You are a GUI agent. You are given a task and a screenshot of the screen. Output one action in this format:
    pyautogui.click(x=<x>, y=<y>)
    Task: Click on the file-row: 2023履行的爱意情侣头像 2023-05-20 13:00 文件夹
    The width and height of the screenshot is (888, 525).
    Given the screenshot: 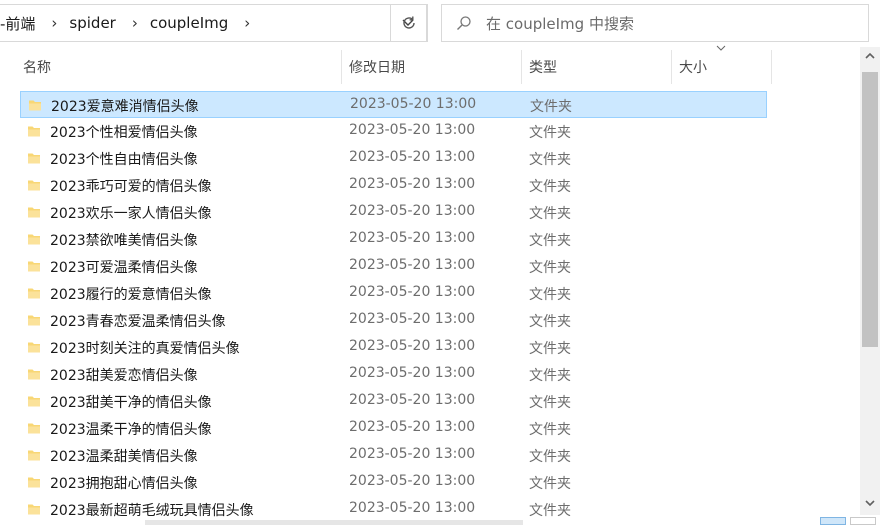 What is the action you would take?
    pyautogui.click(x=393, y=293)
    